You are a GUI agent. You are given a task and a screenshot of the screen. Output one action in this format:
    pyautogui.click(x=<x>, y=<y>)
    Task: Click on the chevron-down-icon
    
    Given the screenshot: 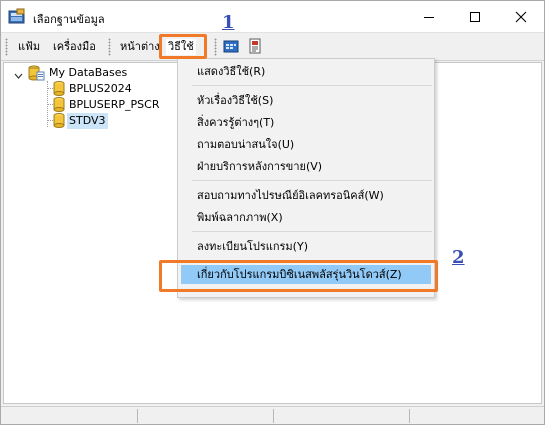 What is the action you would take?
    pyautogui.click(x=18, y=77)
    